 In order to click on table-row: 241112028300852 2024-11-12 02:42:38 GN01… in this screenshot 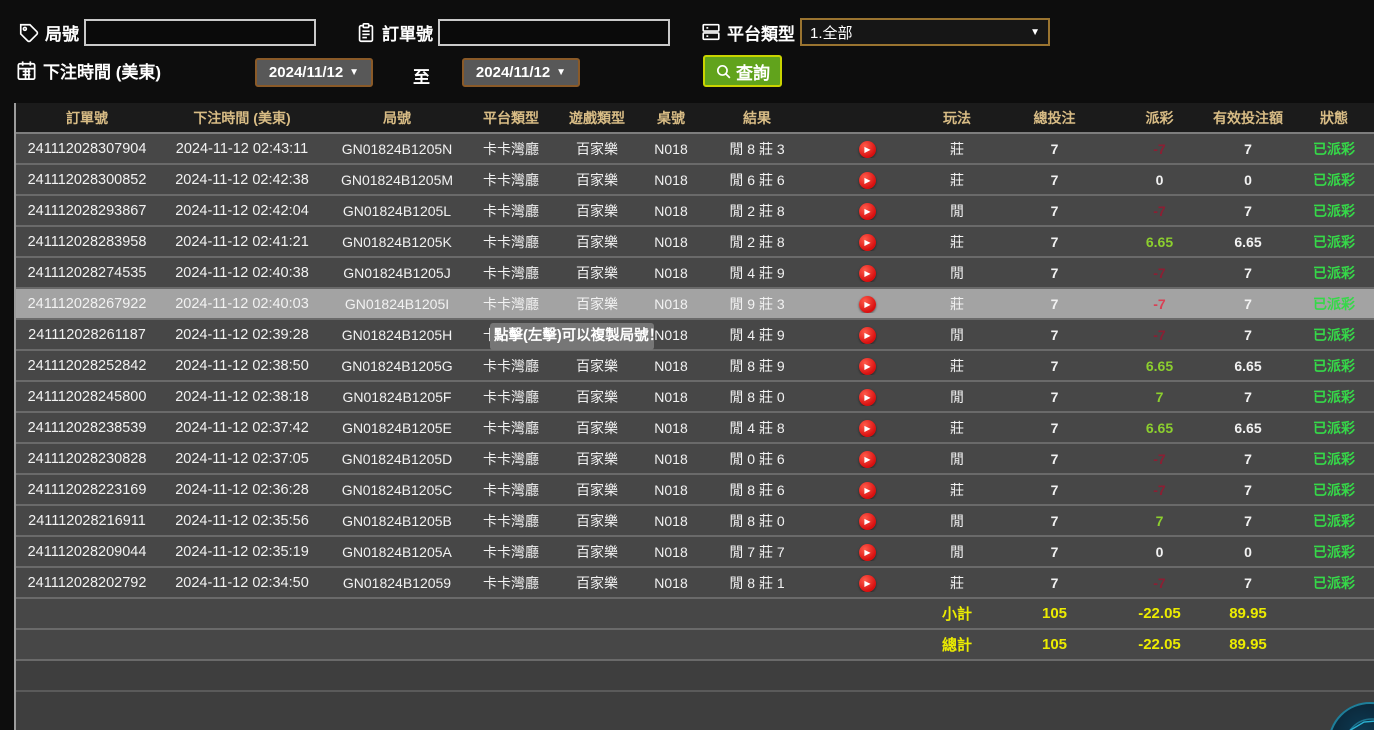, I will do `click(695, 180)`.